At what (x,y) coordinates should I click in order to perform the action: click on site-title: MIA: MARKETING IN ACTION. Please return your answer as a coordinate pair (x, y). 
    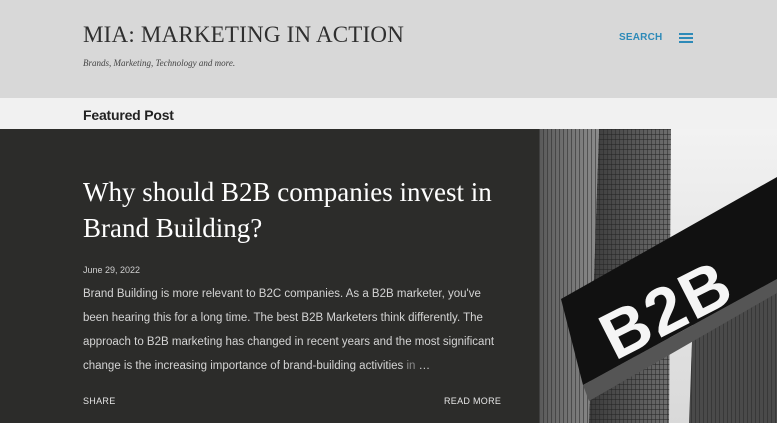
    Looking at the image, I should click on (243, 35).